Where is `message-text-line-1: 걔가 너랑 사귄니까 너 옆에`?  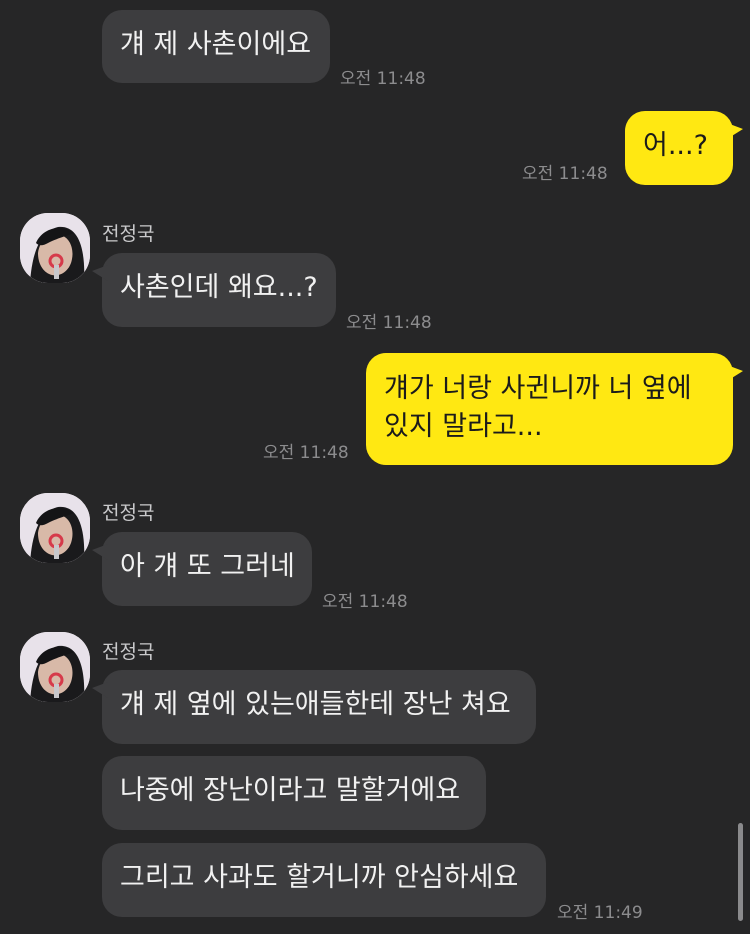
message-text-line-1: 걔가 너랑 사귄니까 너 옆에 is located at coordinates (538, 388).